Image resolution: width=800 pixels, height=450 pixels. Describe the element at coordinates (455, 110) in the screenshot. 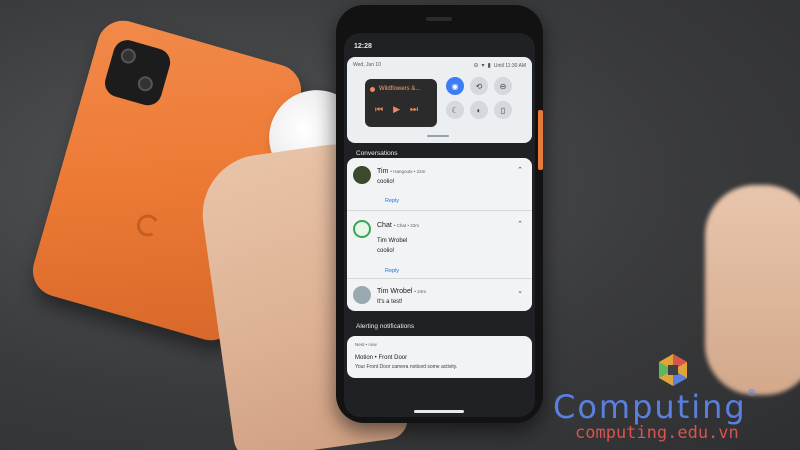

I see `night-mode-tile-icon: ☾` at that location.